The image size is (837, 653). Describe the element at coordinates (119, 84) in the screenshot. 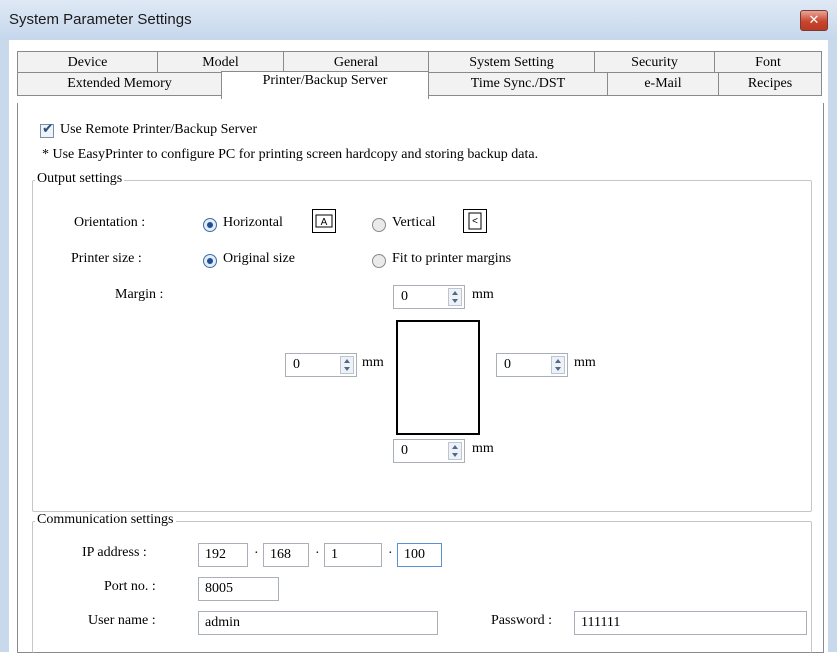

I see `tab-extended-memory: Extended Memory` at that location.